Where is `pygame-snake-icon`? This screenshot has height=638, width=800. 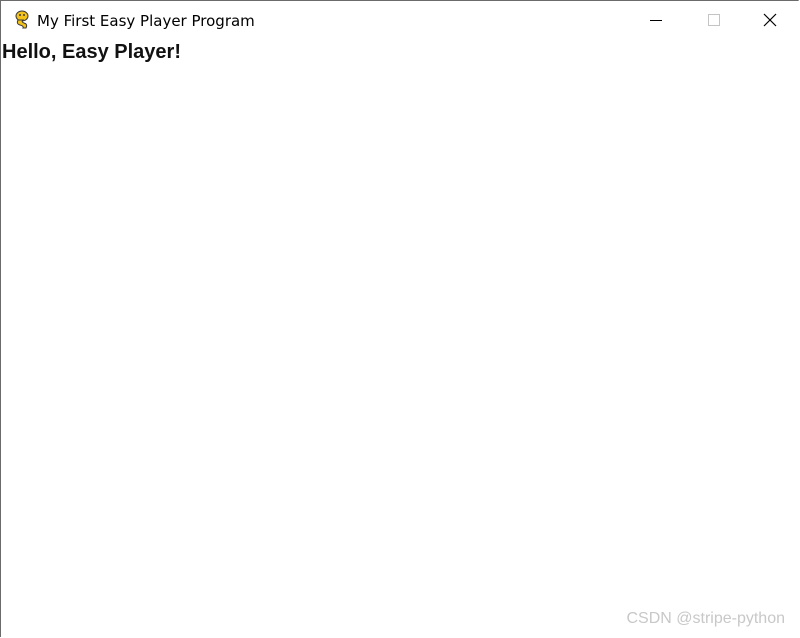
pygame-snake-icon is located at coordinates (22, 20).